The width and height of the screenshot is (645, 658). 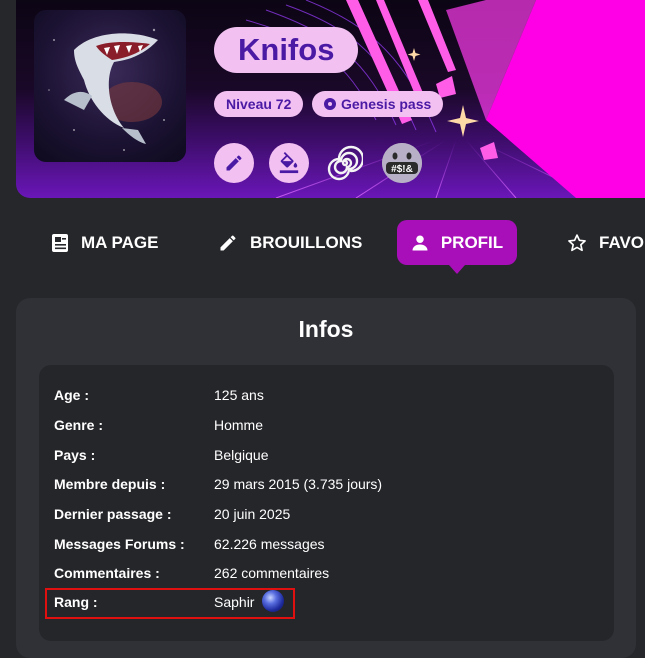 I want to click on badge-icon, so click(x=330, y=104).